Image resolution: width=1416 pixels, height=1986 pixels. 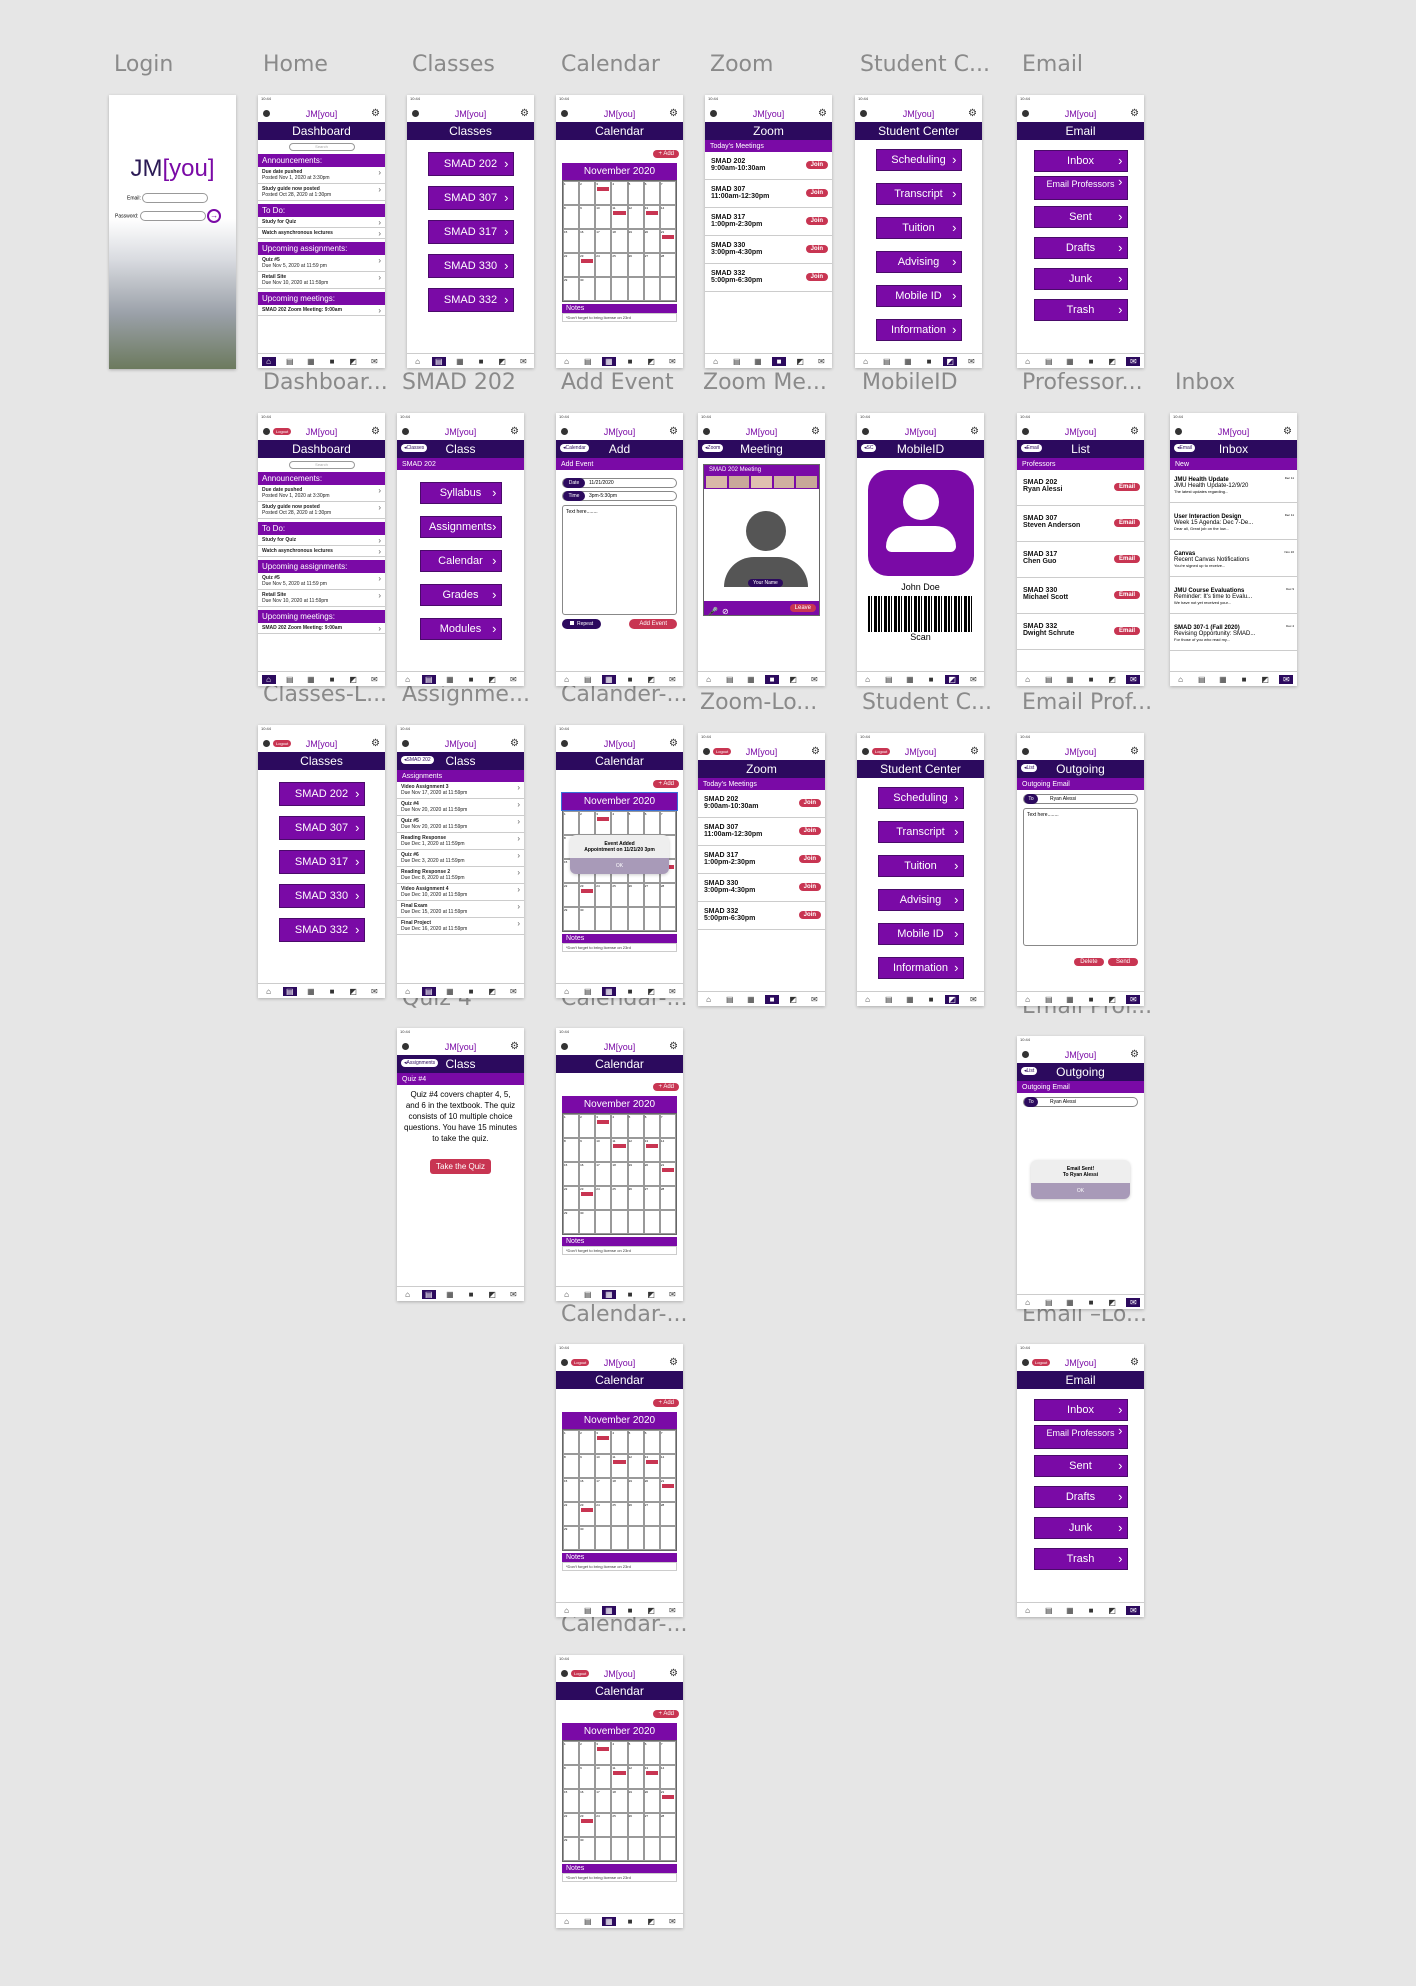 I want to click on calendar-day: 18, so click(x=619, y=241).